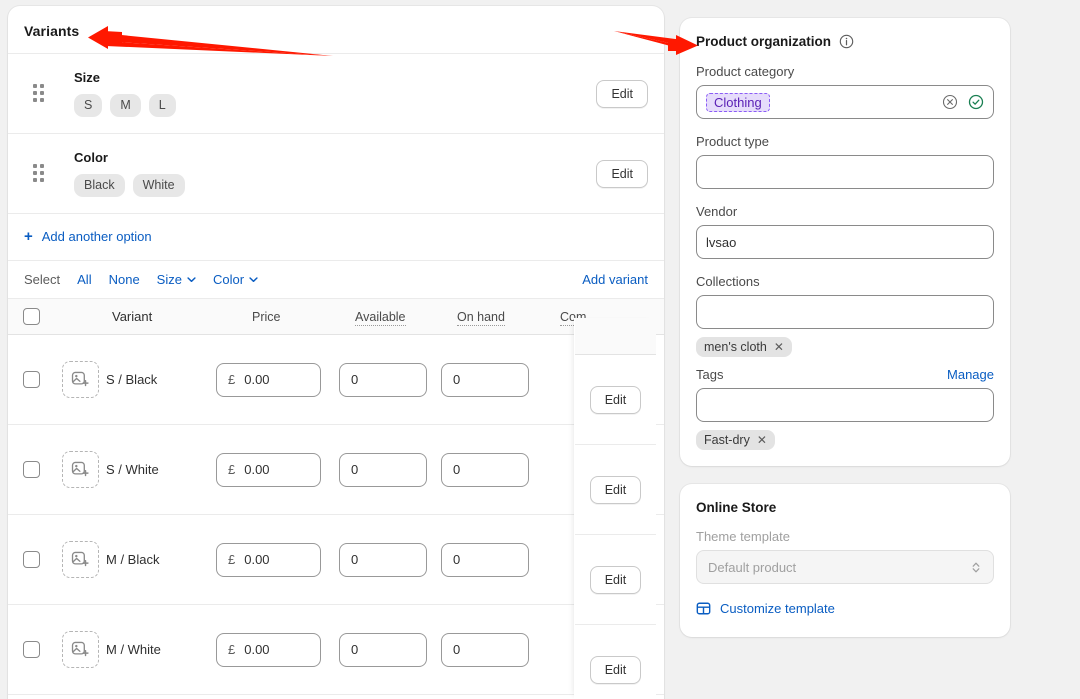 Image resolution: width=1080 pixels, height=699 pixels. Describe the element at coordinates (950, 102) in the screenshot. I see `circle-x-icon` at that location.